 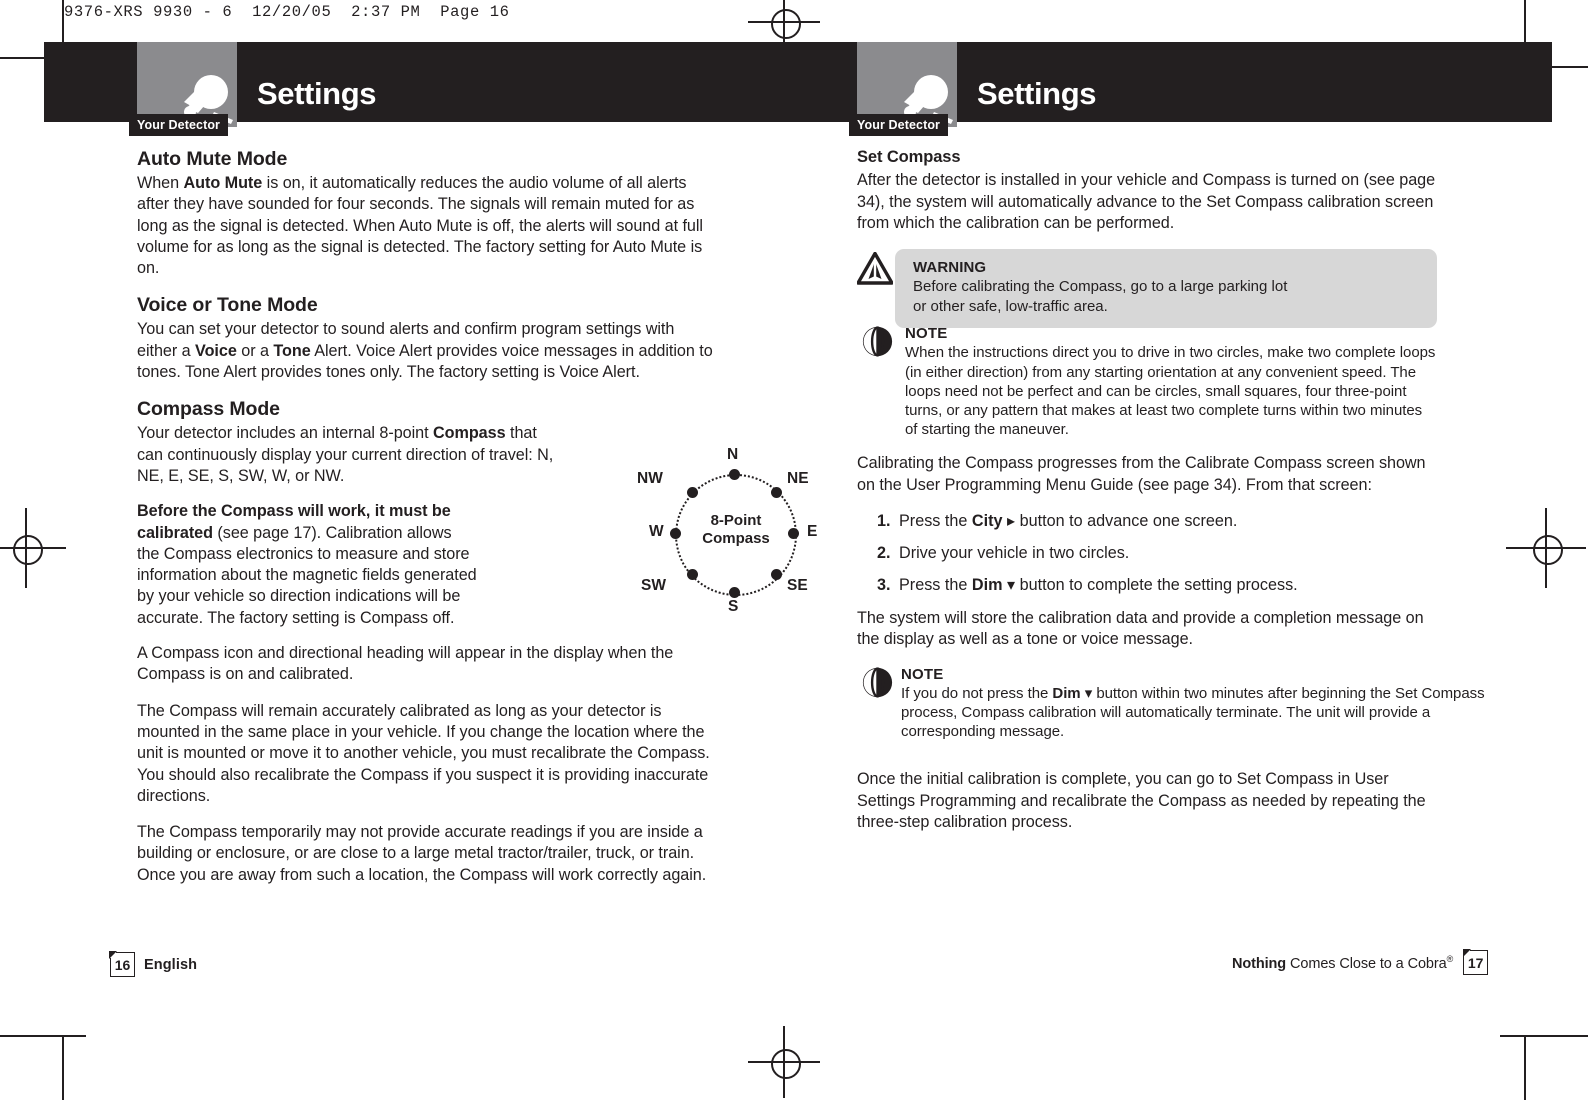 I want to click on footer-left: 16 English, so click(x=153, y=964).